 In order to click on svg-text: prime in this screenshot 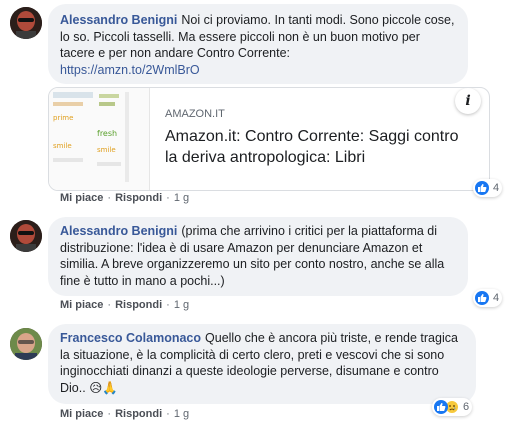, I will do `click(63, 118)`.